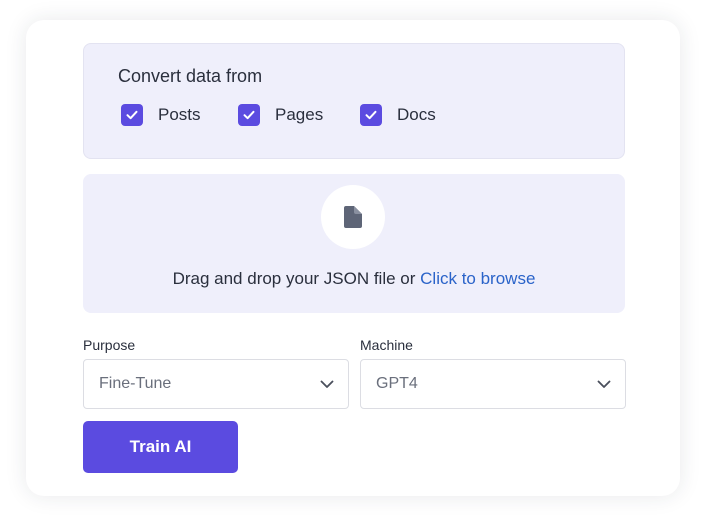  Describe the element at coordinates (386, 345) in the screenshot. I see `machine-label: Machine` at that location.